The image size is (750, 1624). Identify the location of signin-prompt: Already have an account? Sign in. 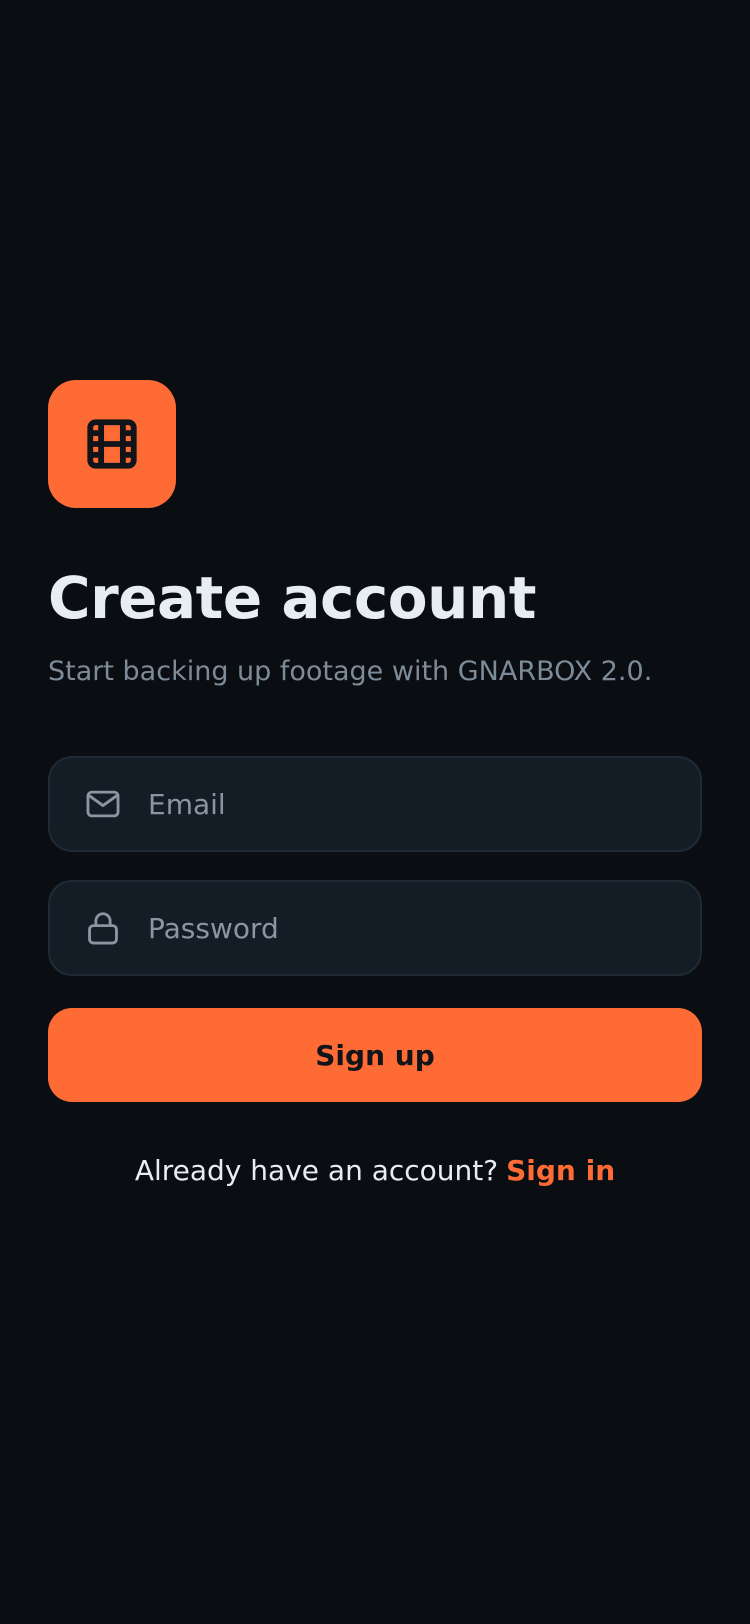
(375, 1170).